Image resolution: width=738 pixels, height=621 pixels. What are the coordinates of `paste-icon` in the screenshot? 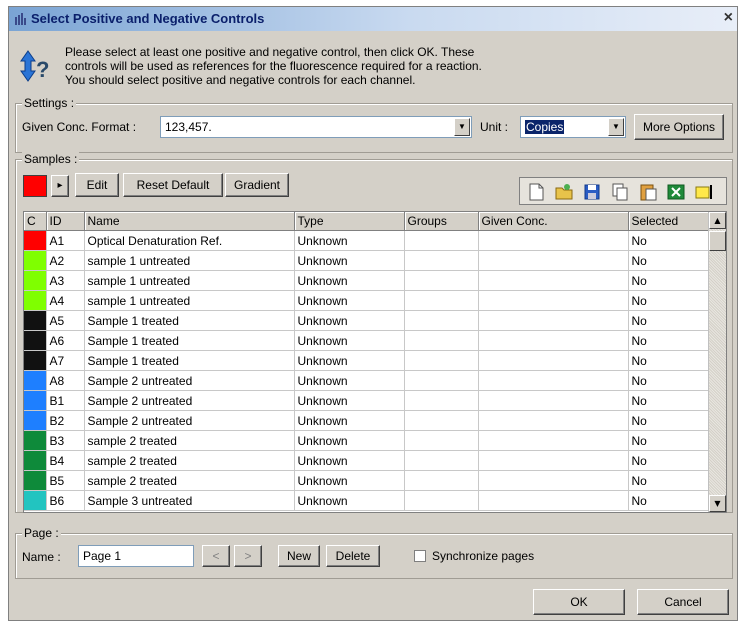 It's located at (648, 192).